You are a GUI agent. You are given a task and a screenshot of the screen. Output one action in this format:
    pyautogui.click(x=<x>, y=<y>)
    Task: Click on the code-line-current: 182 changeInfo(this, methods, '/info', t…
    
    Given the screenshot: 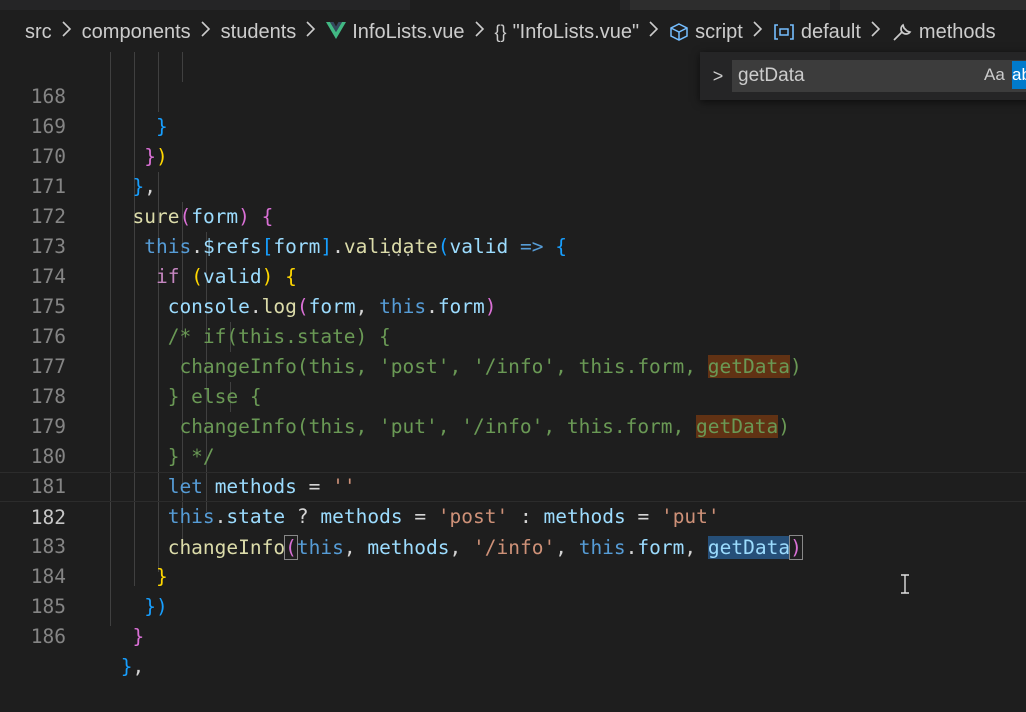 What is the action you would take?
    pyautogui.click(x=513, y=516)
    